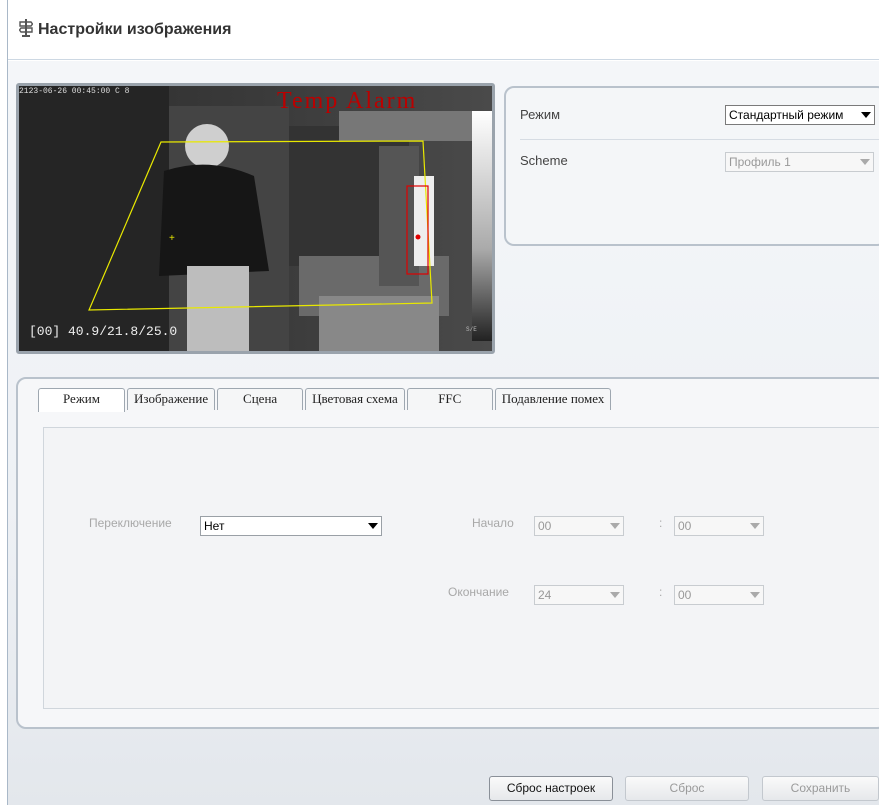 This screenshot has width=879, height=805. What do you see at coordinates (553, 399) in the screenshot?
I see `tab-noise-reduction: Подавление помех` at bounding box center [553, 399].